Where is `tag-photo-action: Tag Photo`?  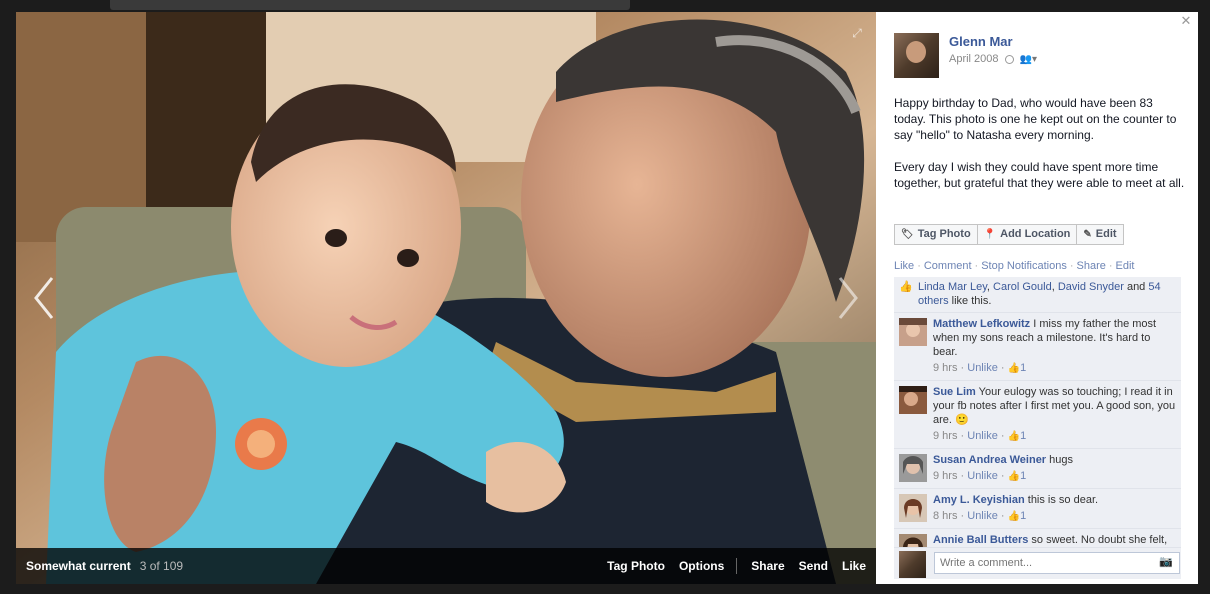 tag-photo-action: Tag Photo is located at coordinates (636, 566).